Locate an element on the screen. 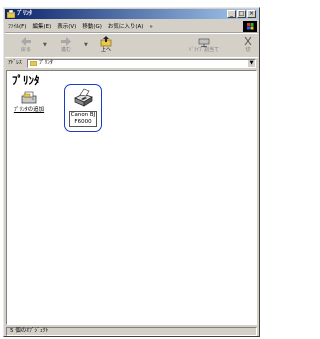 Image resolution: width=320 pixels, height=339 pixels. close-button: × is located at coordinates (251, 14).